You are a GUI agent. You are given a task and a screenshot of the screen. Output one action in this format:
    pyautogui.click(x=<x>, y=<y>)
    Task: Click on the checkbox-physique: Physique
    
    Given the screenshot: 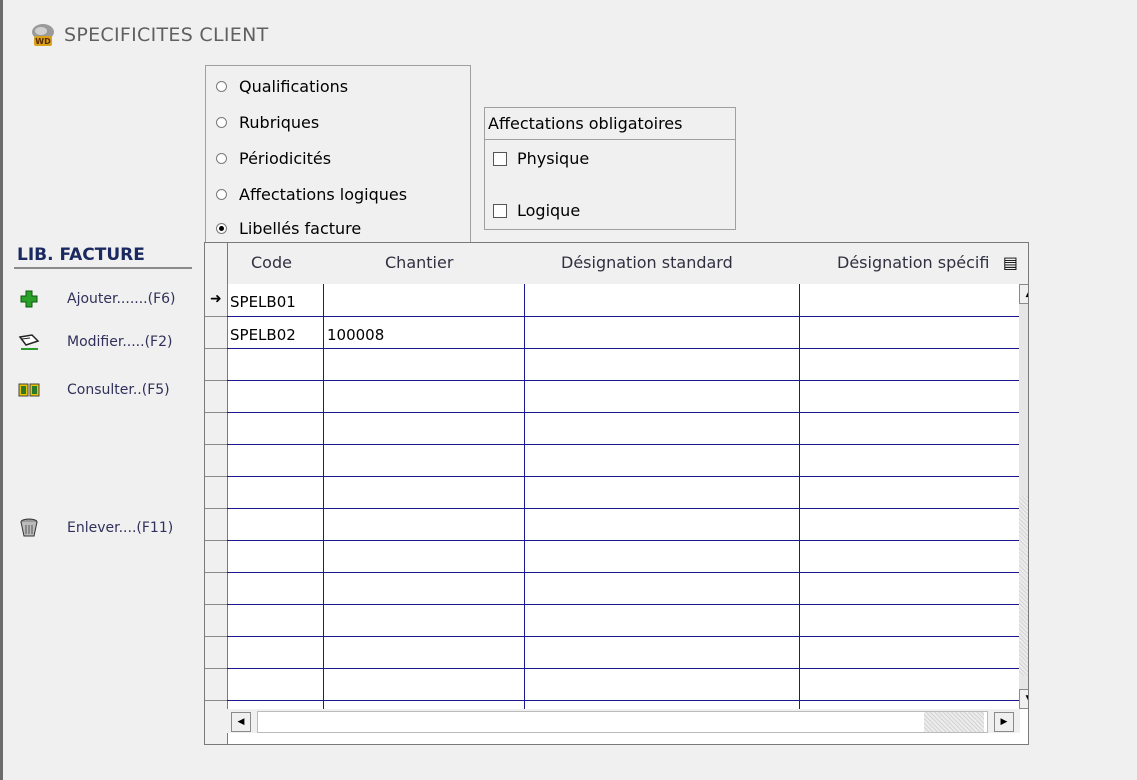 What is the action you would take?
    pyautogui.click(x=541, y=158)
    